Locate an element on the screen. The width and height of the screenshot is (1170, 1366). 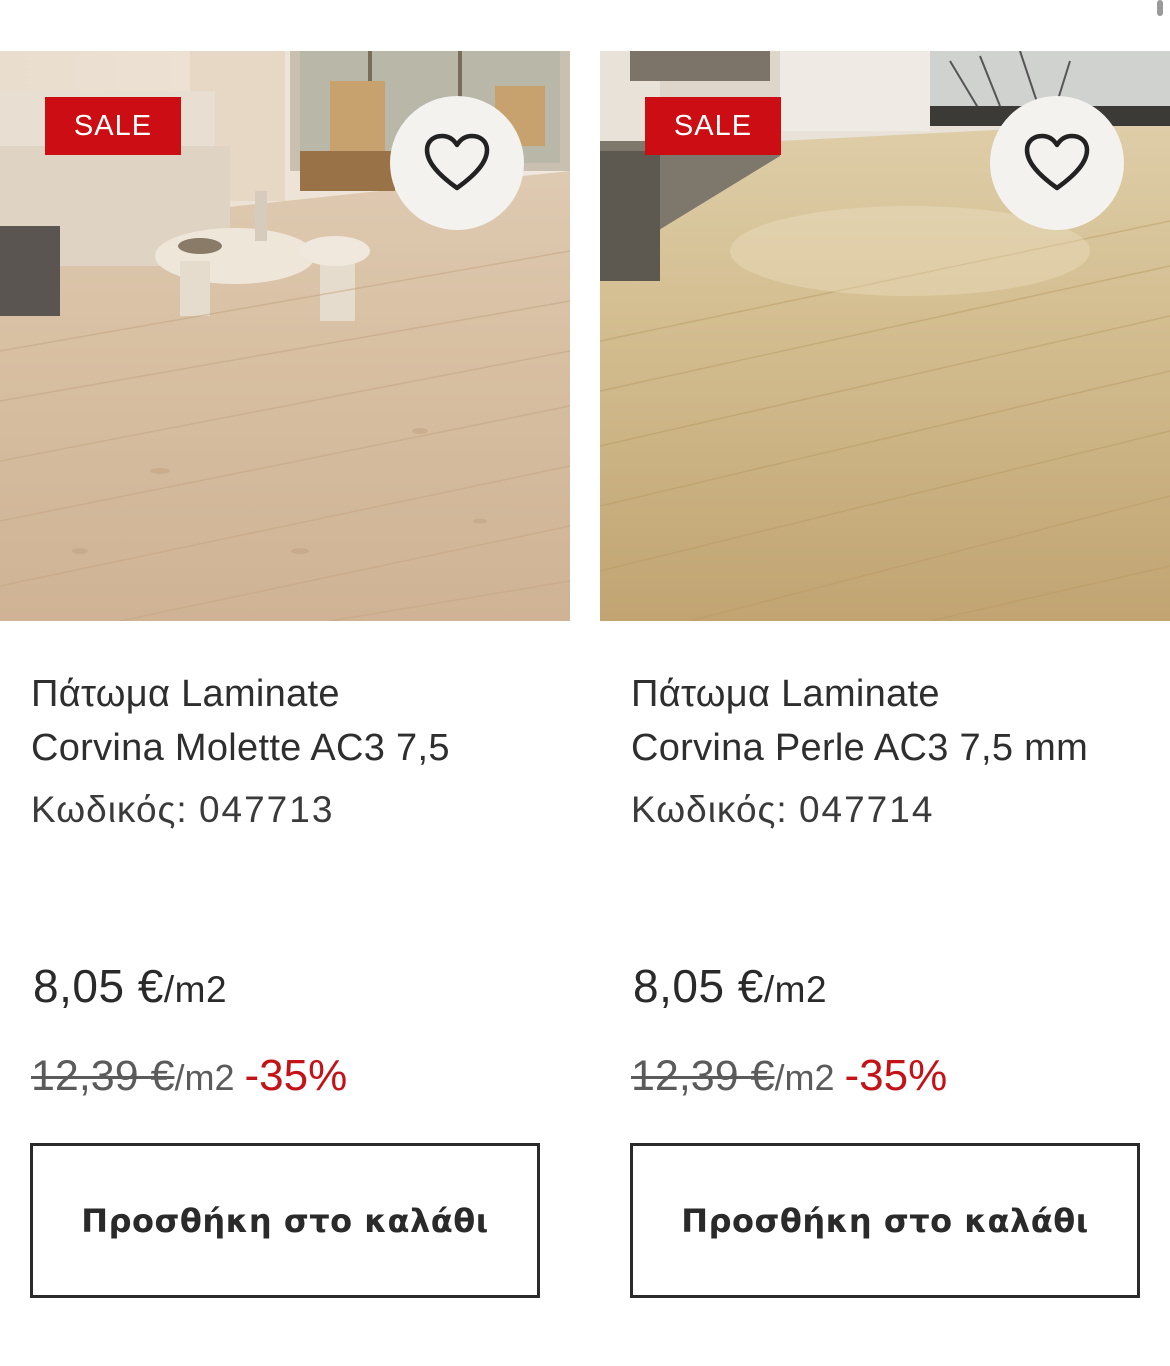
product-title: Πάτωμα Laminate Corvina Molette AC3 7,5 is located at coordinates (291, 721).